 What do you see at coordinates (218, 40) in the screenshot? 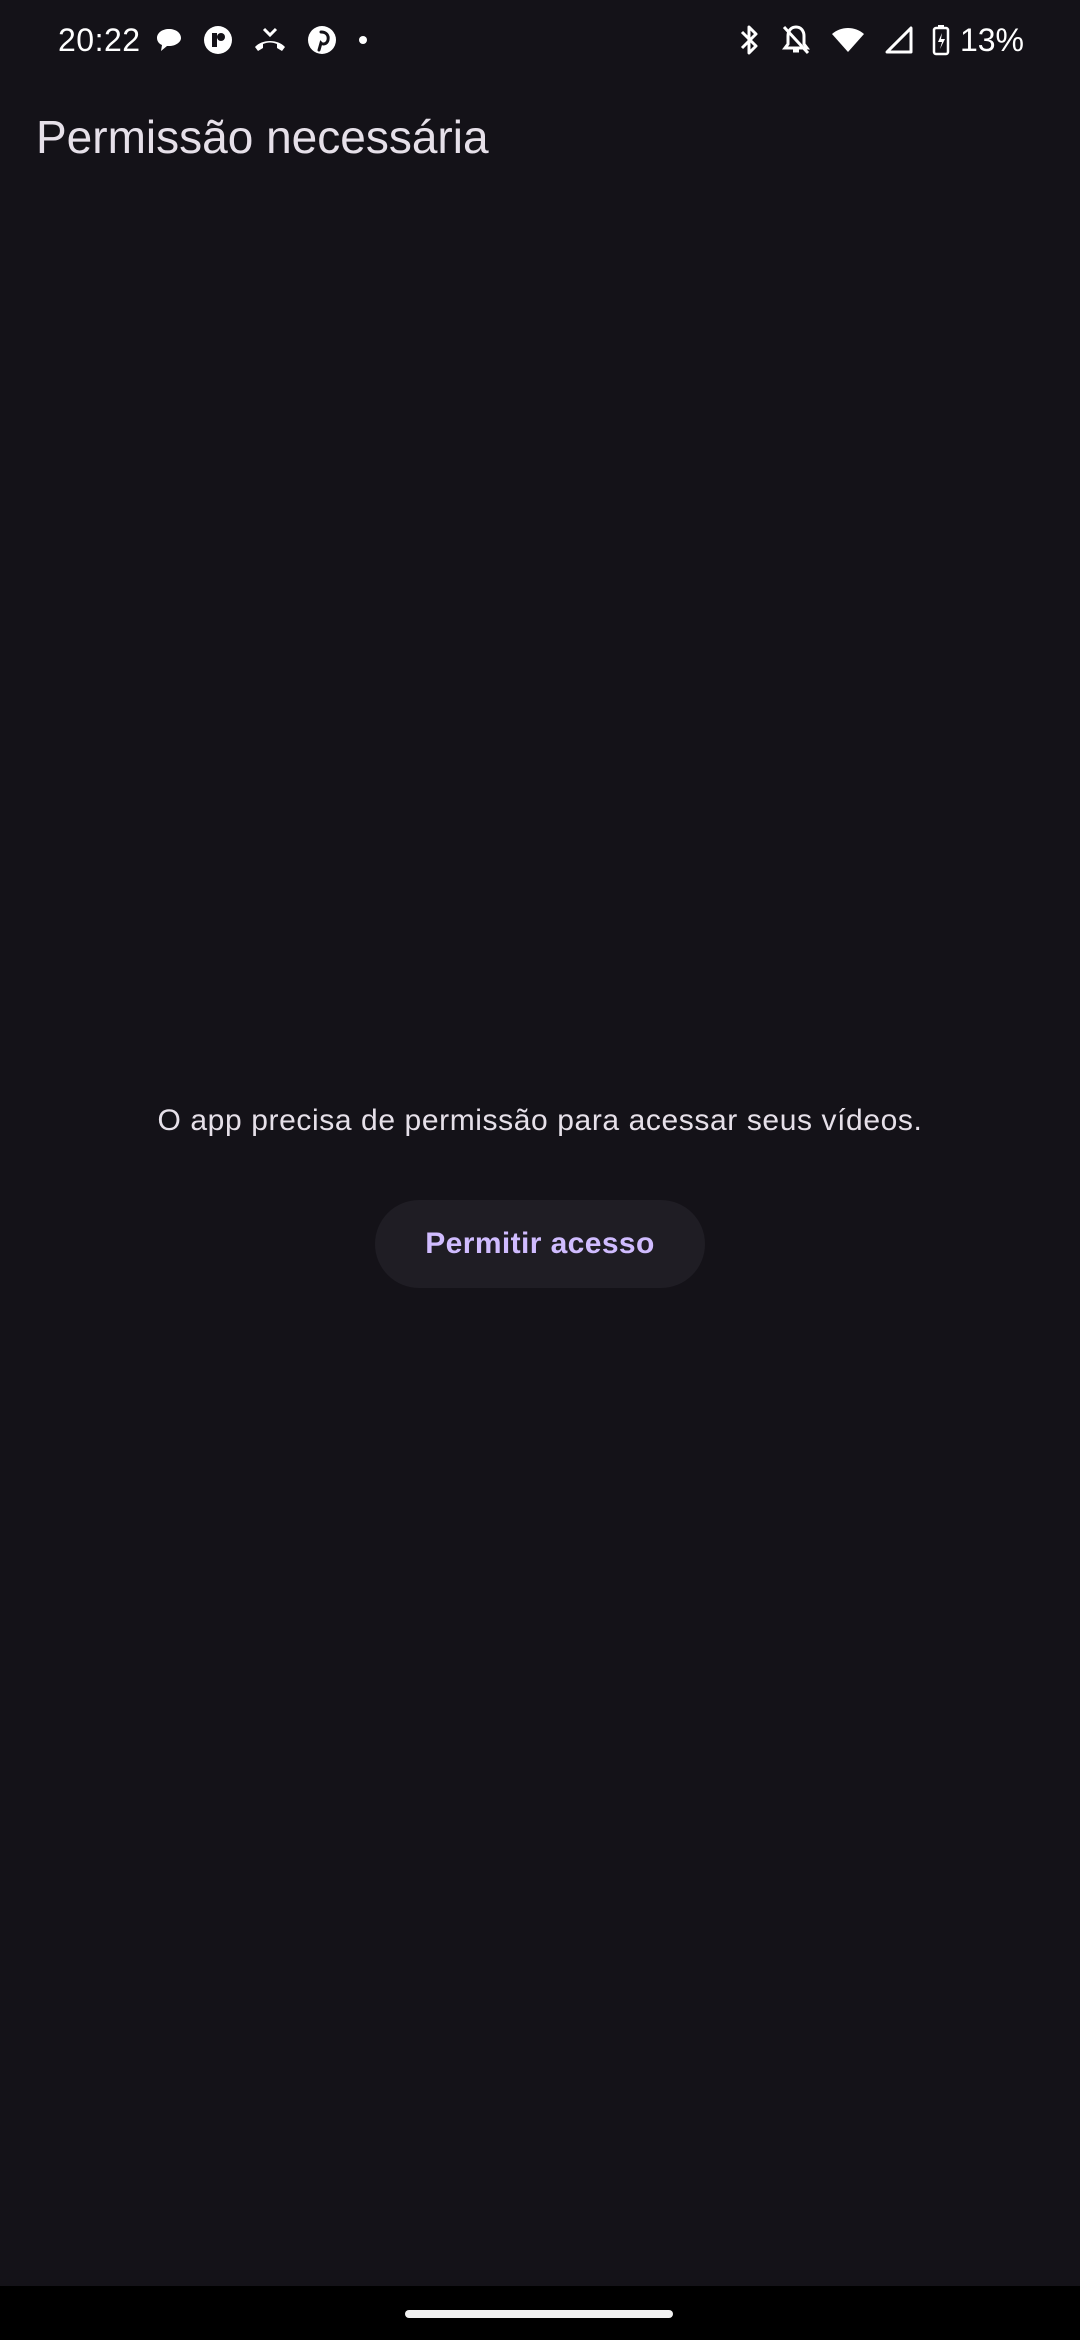
I see `app-badge-icon` at bounding box center [218, 40].